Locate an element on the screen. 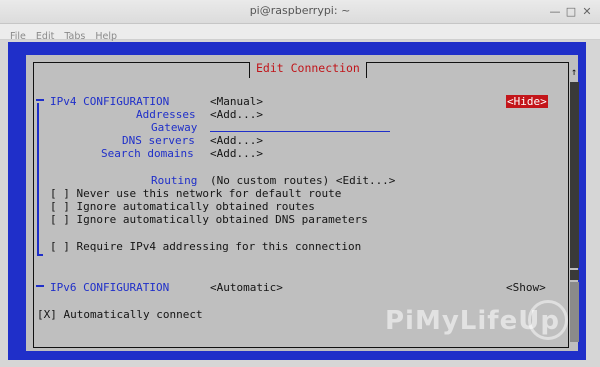  dialog-title-frame: Edit Connection is located at coordinates (308, 69).